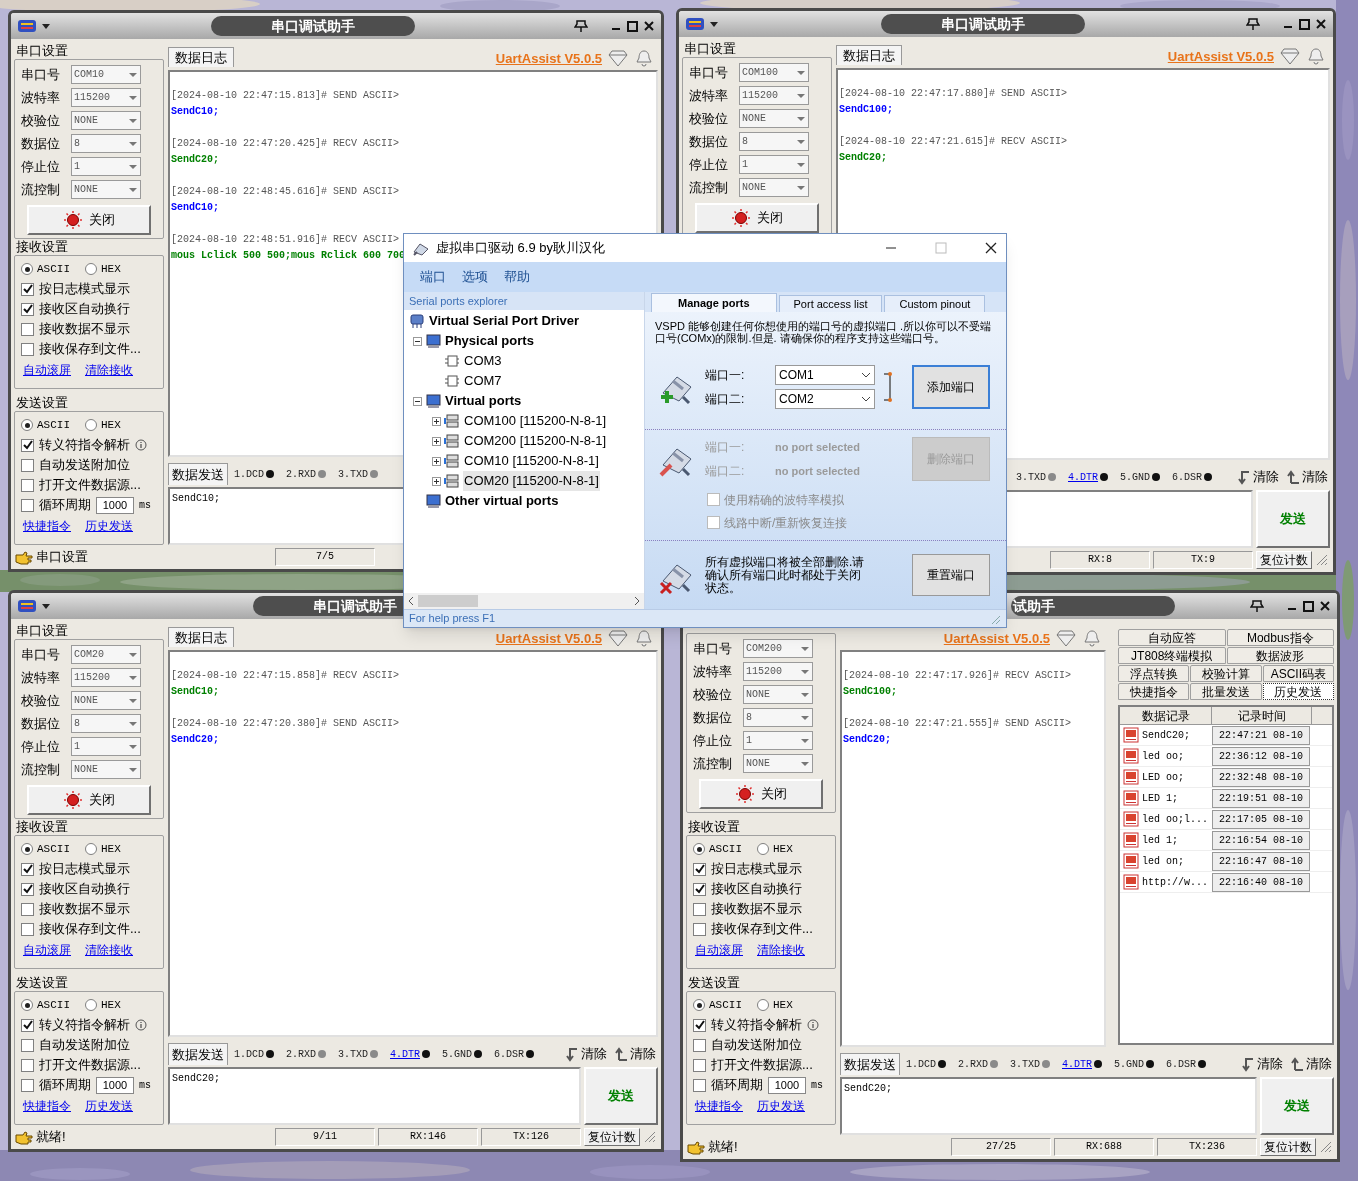  I want to click on dropdown: COM100, so click(774, 72).